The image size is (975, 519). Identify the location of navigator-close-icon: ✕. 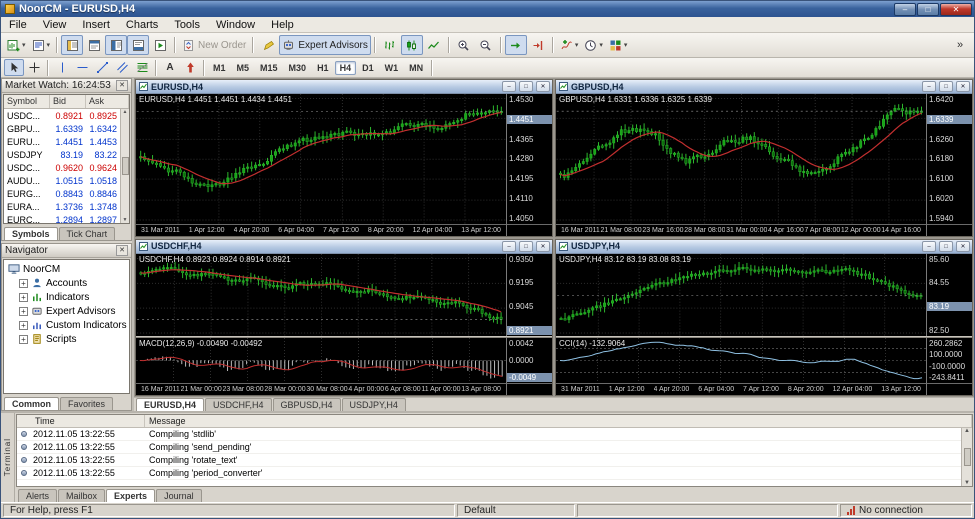
(122, 250).